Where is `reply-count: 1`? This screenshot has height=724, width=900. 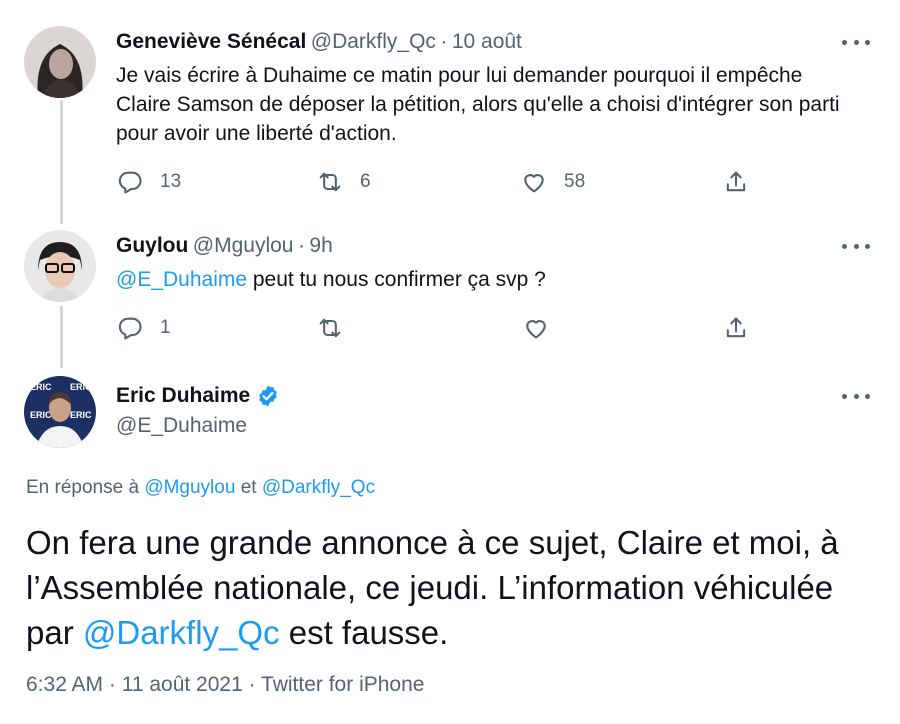 reply-count: 1 is located at coordinates (165, 327).